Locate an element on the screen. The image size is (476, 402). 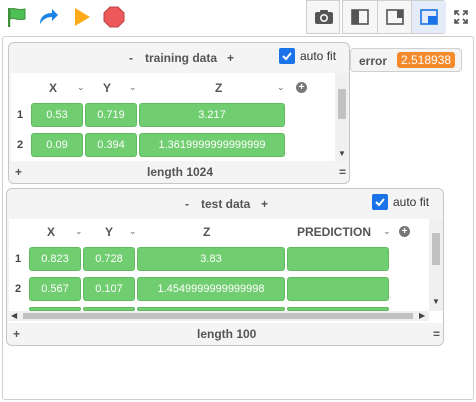
training-data-plus-button: + is located at coordinates (230, 58).